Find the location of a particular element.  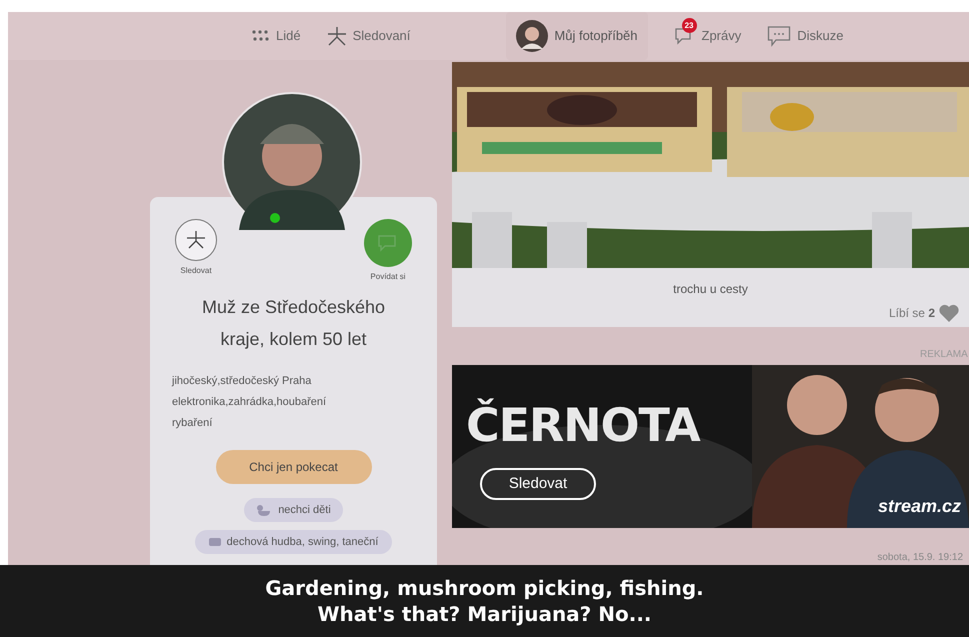

profile-detail: rybaření is located at coordinates (193, 423).